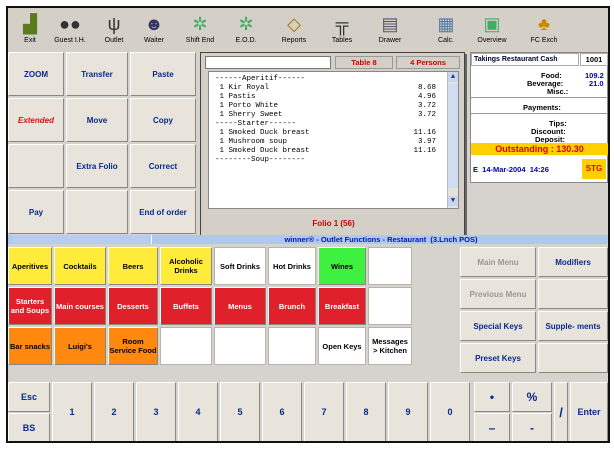 The height and width of the screenshot is (449, 614). Describe the element at coordinates (186, 306) in the screenshot. I see `category-buffets: Buffets` at that location.